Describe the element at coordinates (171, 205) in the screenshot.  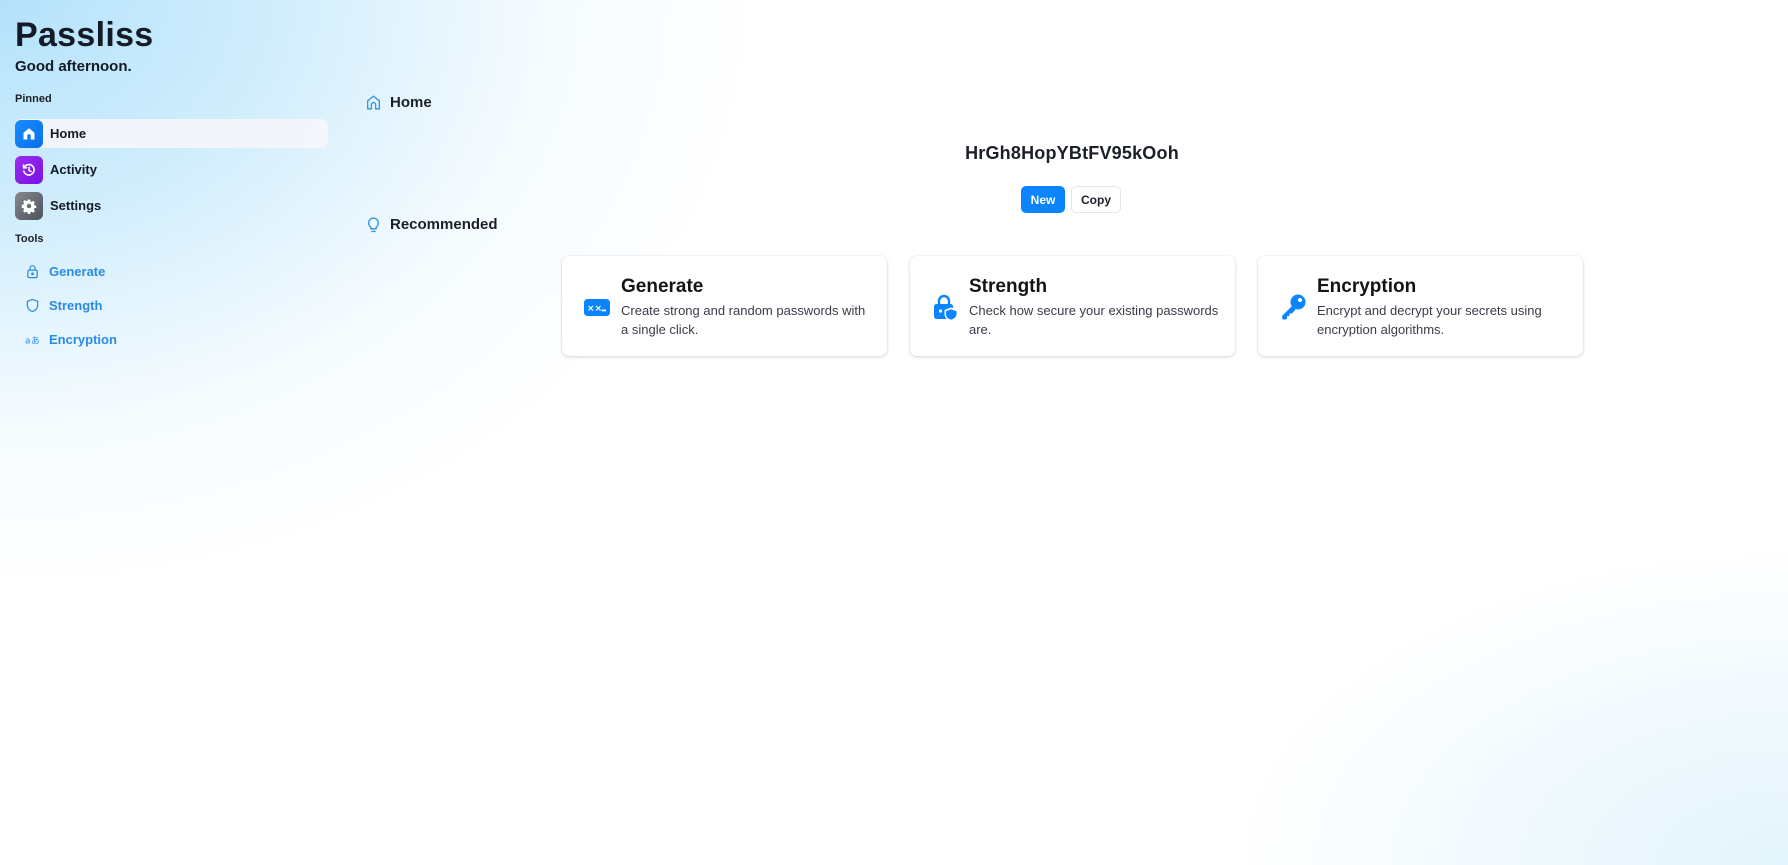
I see `sidebar-item-settings: Settings` at that location.